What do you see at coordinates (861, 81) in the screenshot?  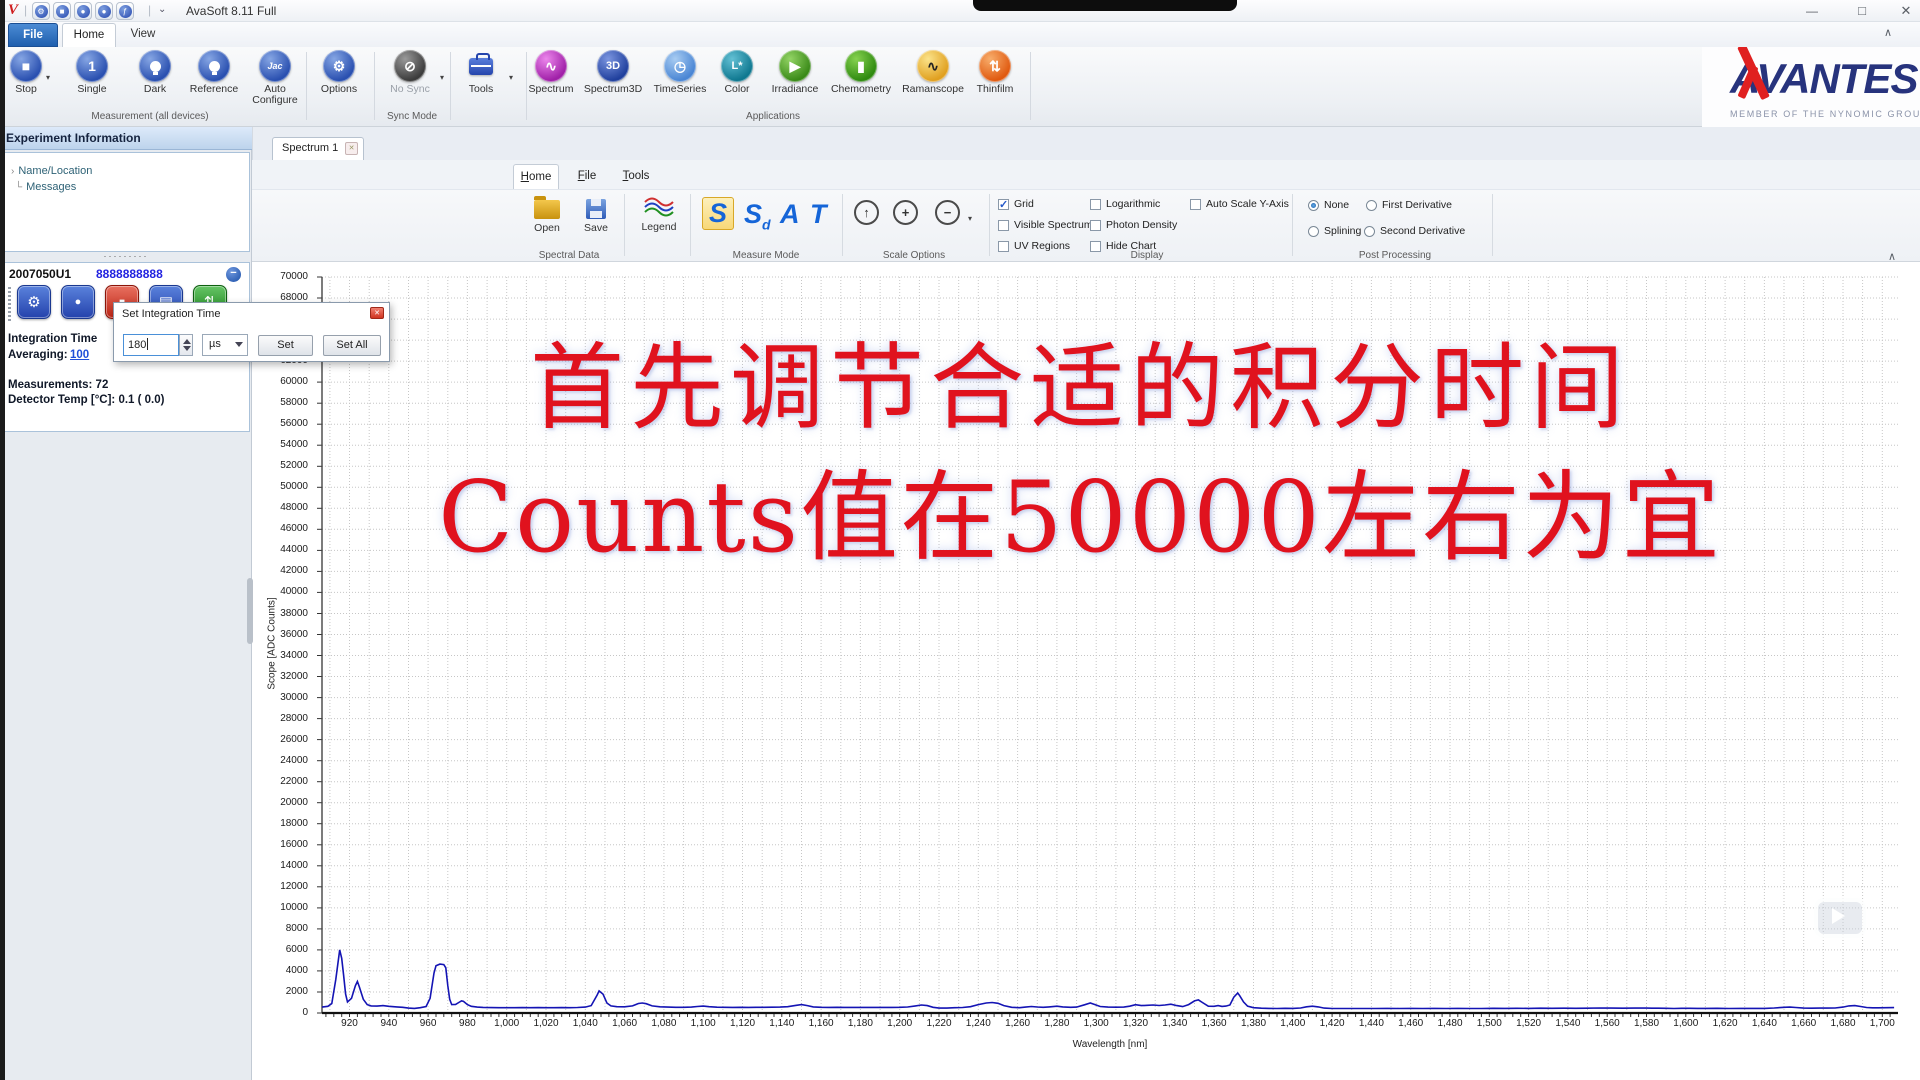 I see `chemometry-button: ▮ Chemometry` at bounding box center [861, 81].